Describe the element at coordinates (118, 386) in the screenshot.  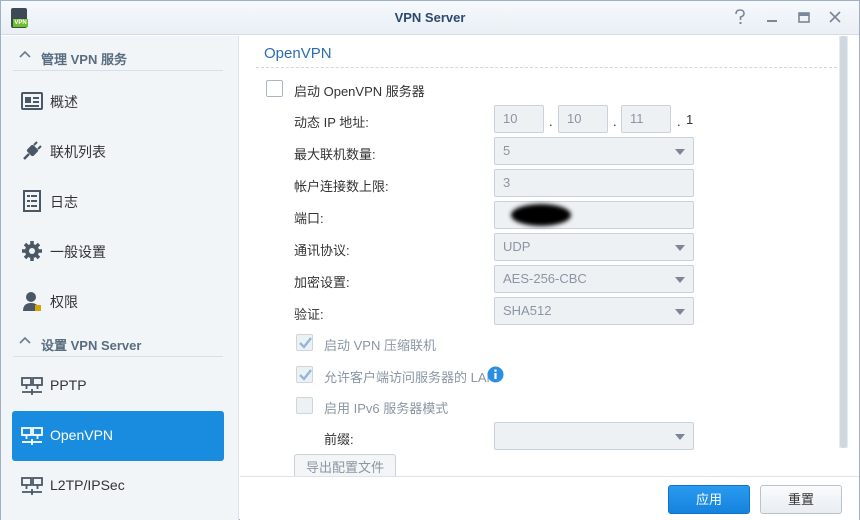
I see `sidebar-item-pptp: PPTP` at that location.